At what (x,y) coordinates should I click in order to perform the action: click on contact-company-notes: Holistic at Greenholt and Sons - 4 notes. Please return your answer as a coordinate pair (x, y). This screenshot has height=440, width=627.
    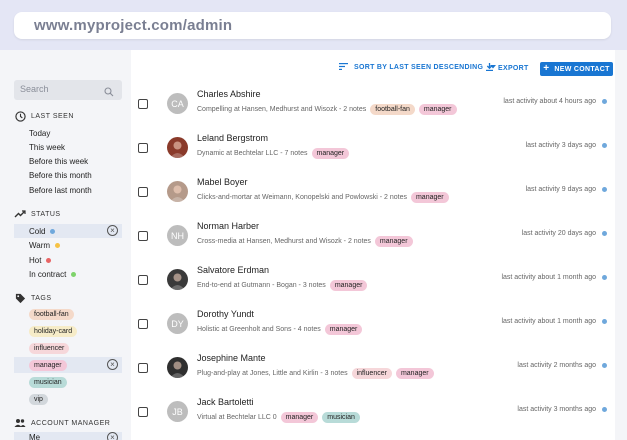
    Looking at the image, I should click on (259, 329).